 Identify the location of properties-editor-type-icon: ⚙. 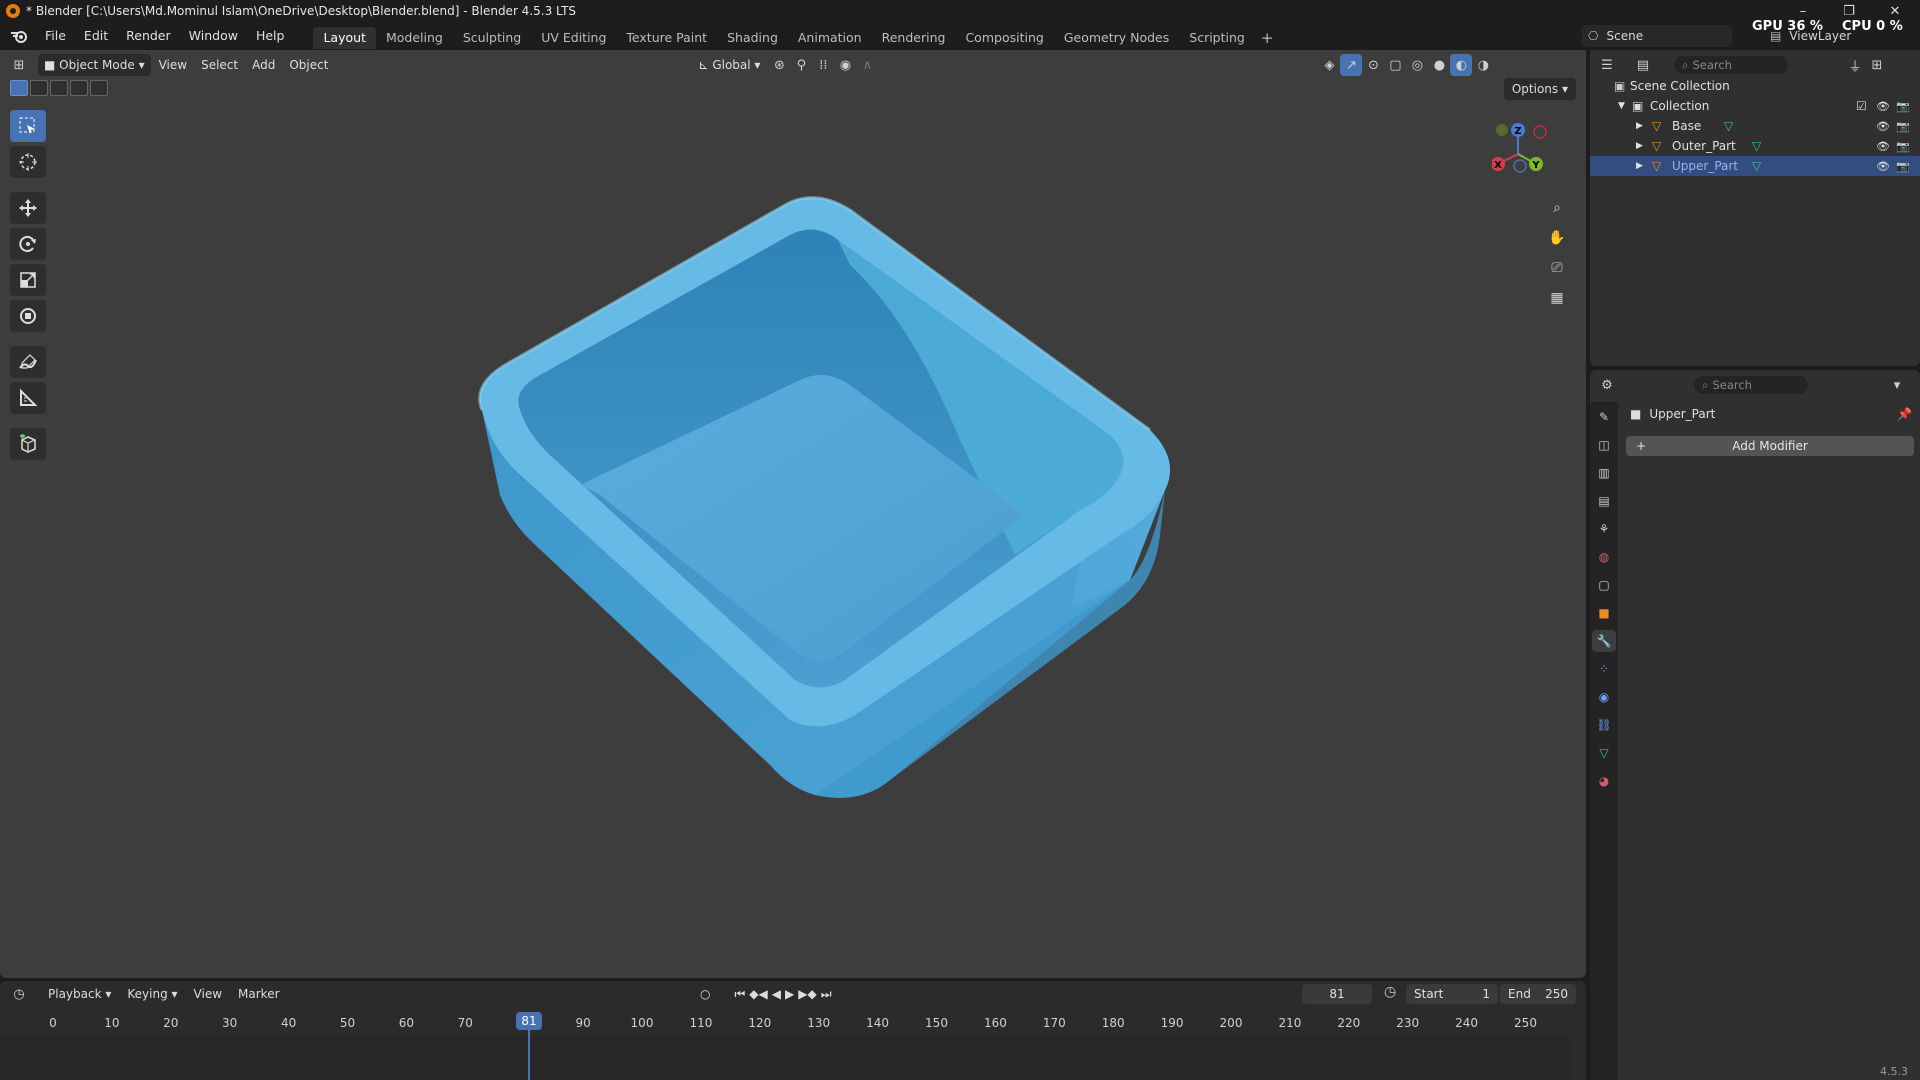
(1607, 385).